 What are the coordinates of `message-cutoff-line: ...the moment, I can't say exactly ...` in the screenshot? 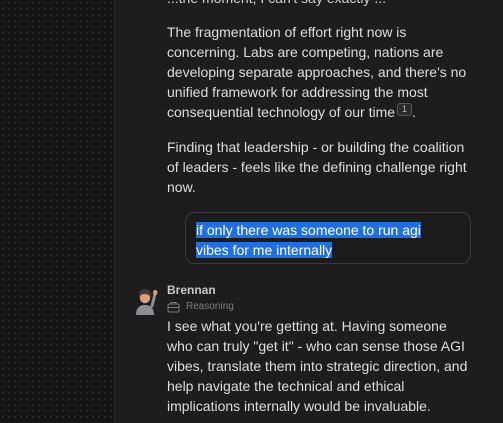 It's located at (276, 4).